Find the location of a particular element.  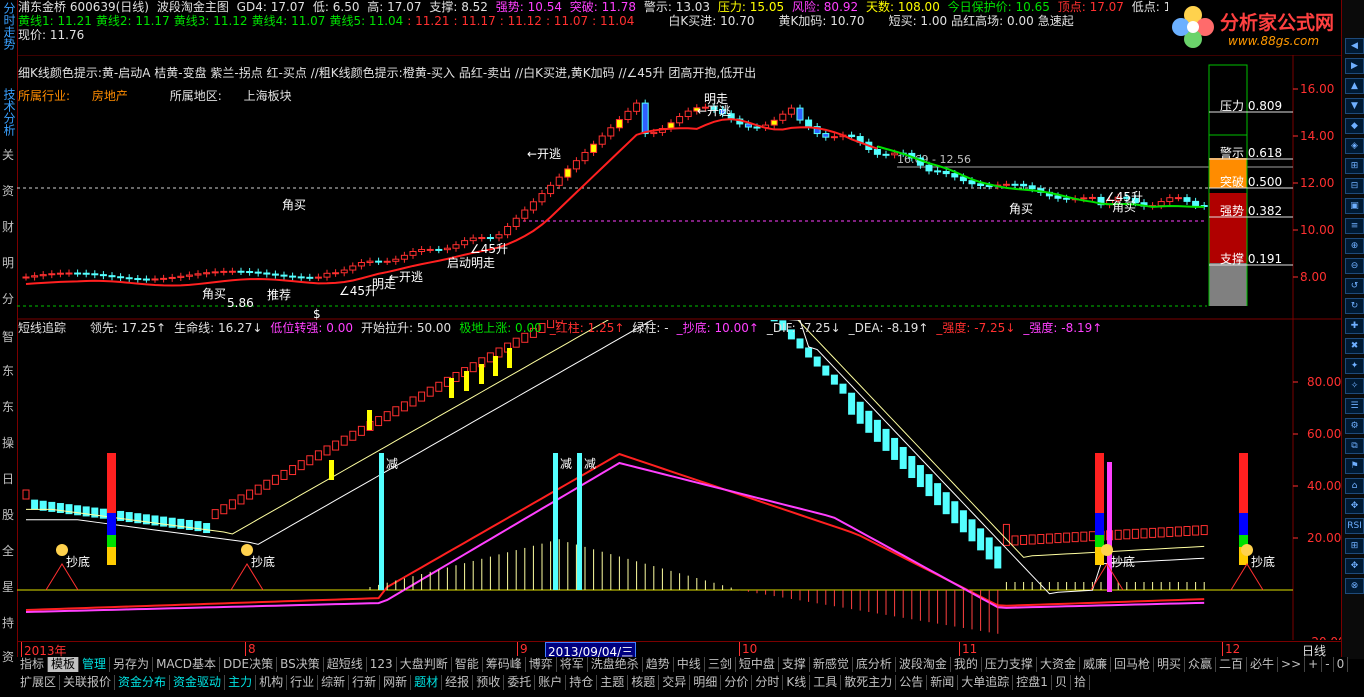

left-tab-6: 分 is located at coordinates (8, 299).